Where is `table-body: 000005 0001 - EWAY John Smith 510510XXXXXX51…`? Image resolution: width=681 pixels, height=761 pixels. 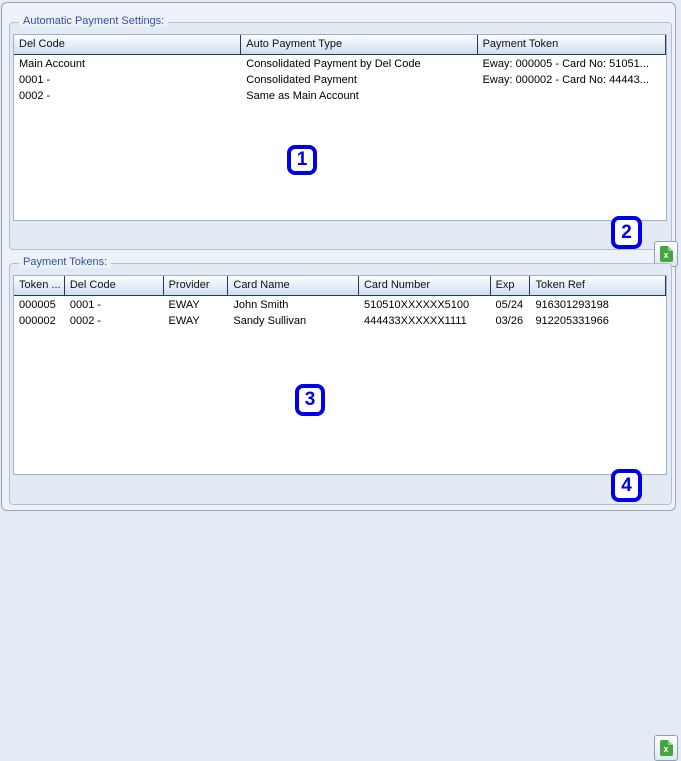 table-body: 000005 0001 - EWAY John Smith 510510XXXXXX51… is located at coordinates (340, 313).